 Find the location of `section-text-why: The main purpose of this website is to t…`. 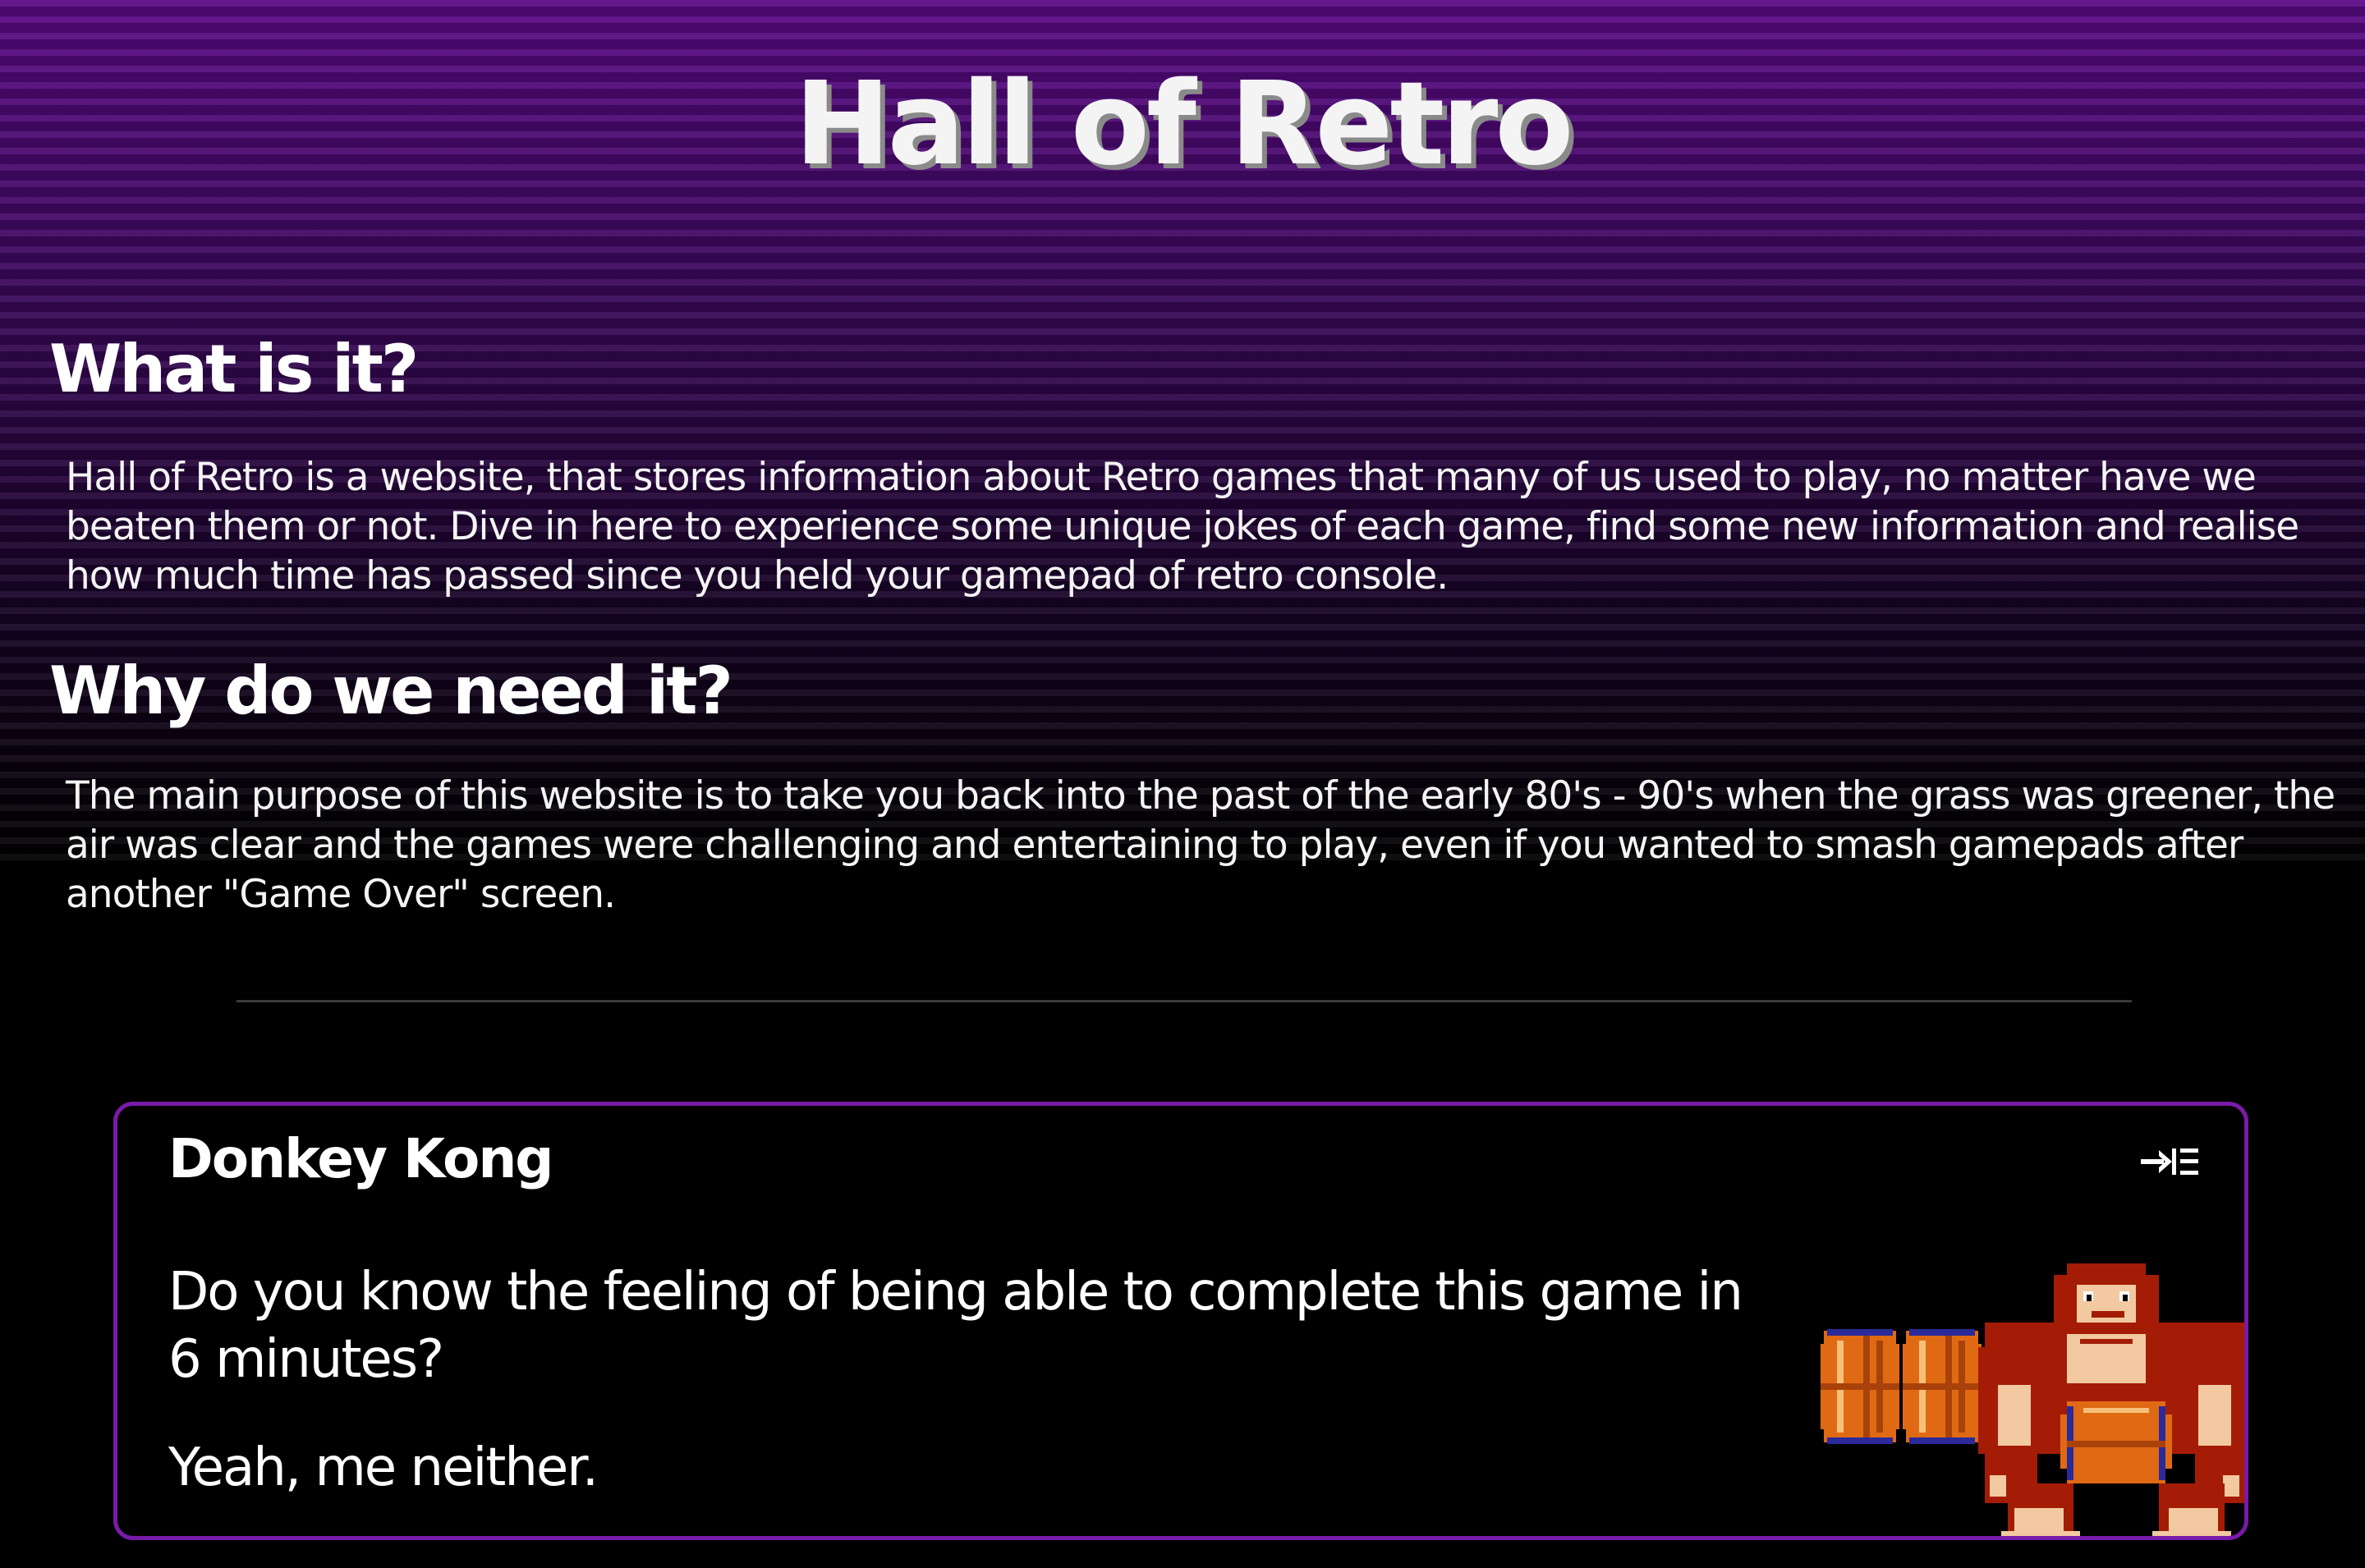

section-text-why: The main purpose of this website is to t… is located at coordinates (1200, 845).